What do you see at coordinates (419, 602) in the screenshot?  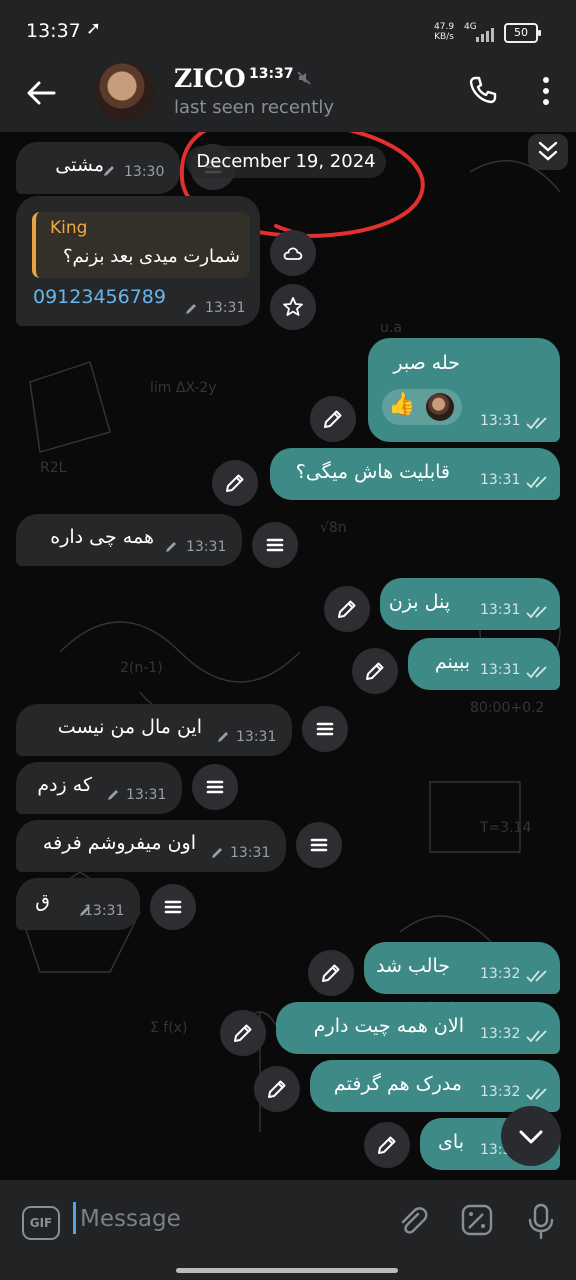 I see `message-text: پنل بزن` at bounding box center [419, 602].